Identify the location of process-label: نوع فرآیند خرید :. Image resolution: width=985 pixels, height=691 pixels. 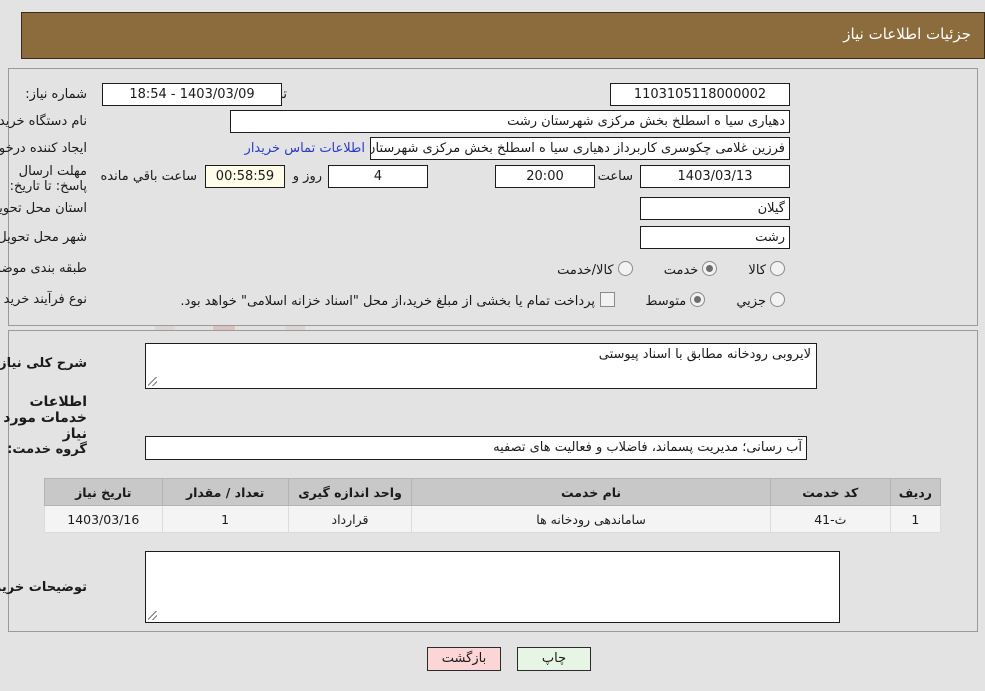
(43, 299).